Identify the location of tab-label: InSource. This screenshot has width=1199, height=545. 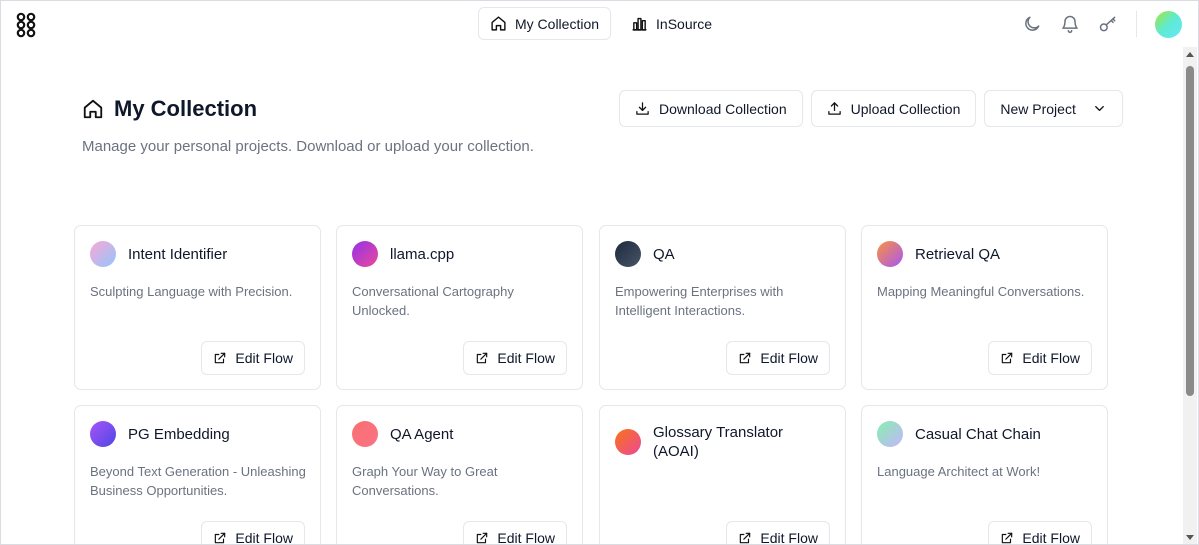
(684, 23).